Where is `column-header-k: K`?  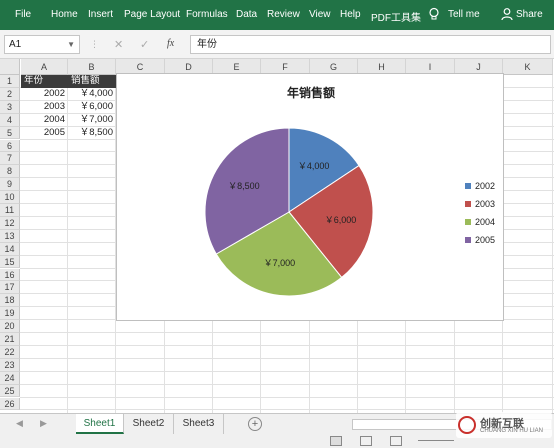 column-header-k: K is located at coordinates (528, 67).